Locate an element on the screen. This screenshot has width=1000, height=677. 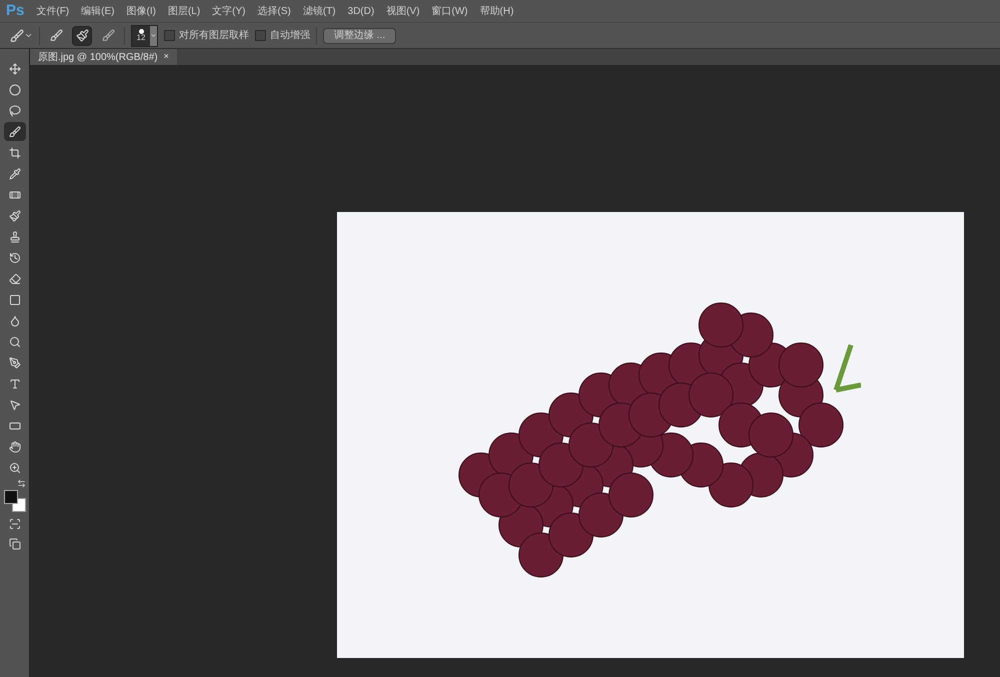
checkbox-label: 自动增强 is located at coordinates (290, 36).